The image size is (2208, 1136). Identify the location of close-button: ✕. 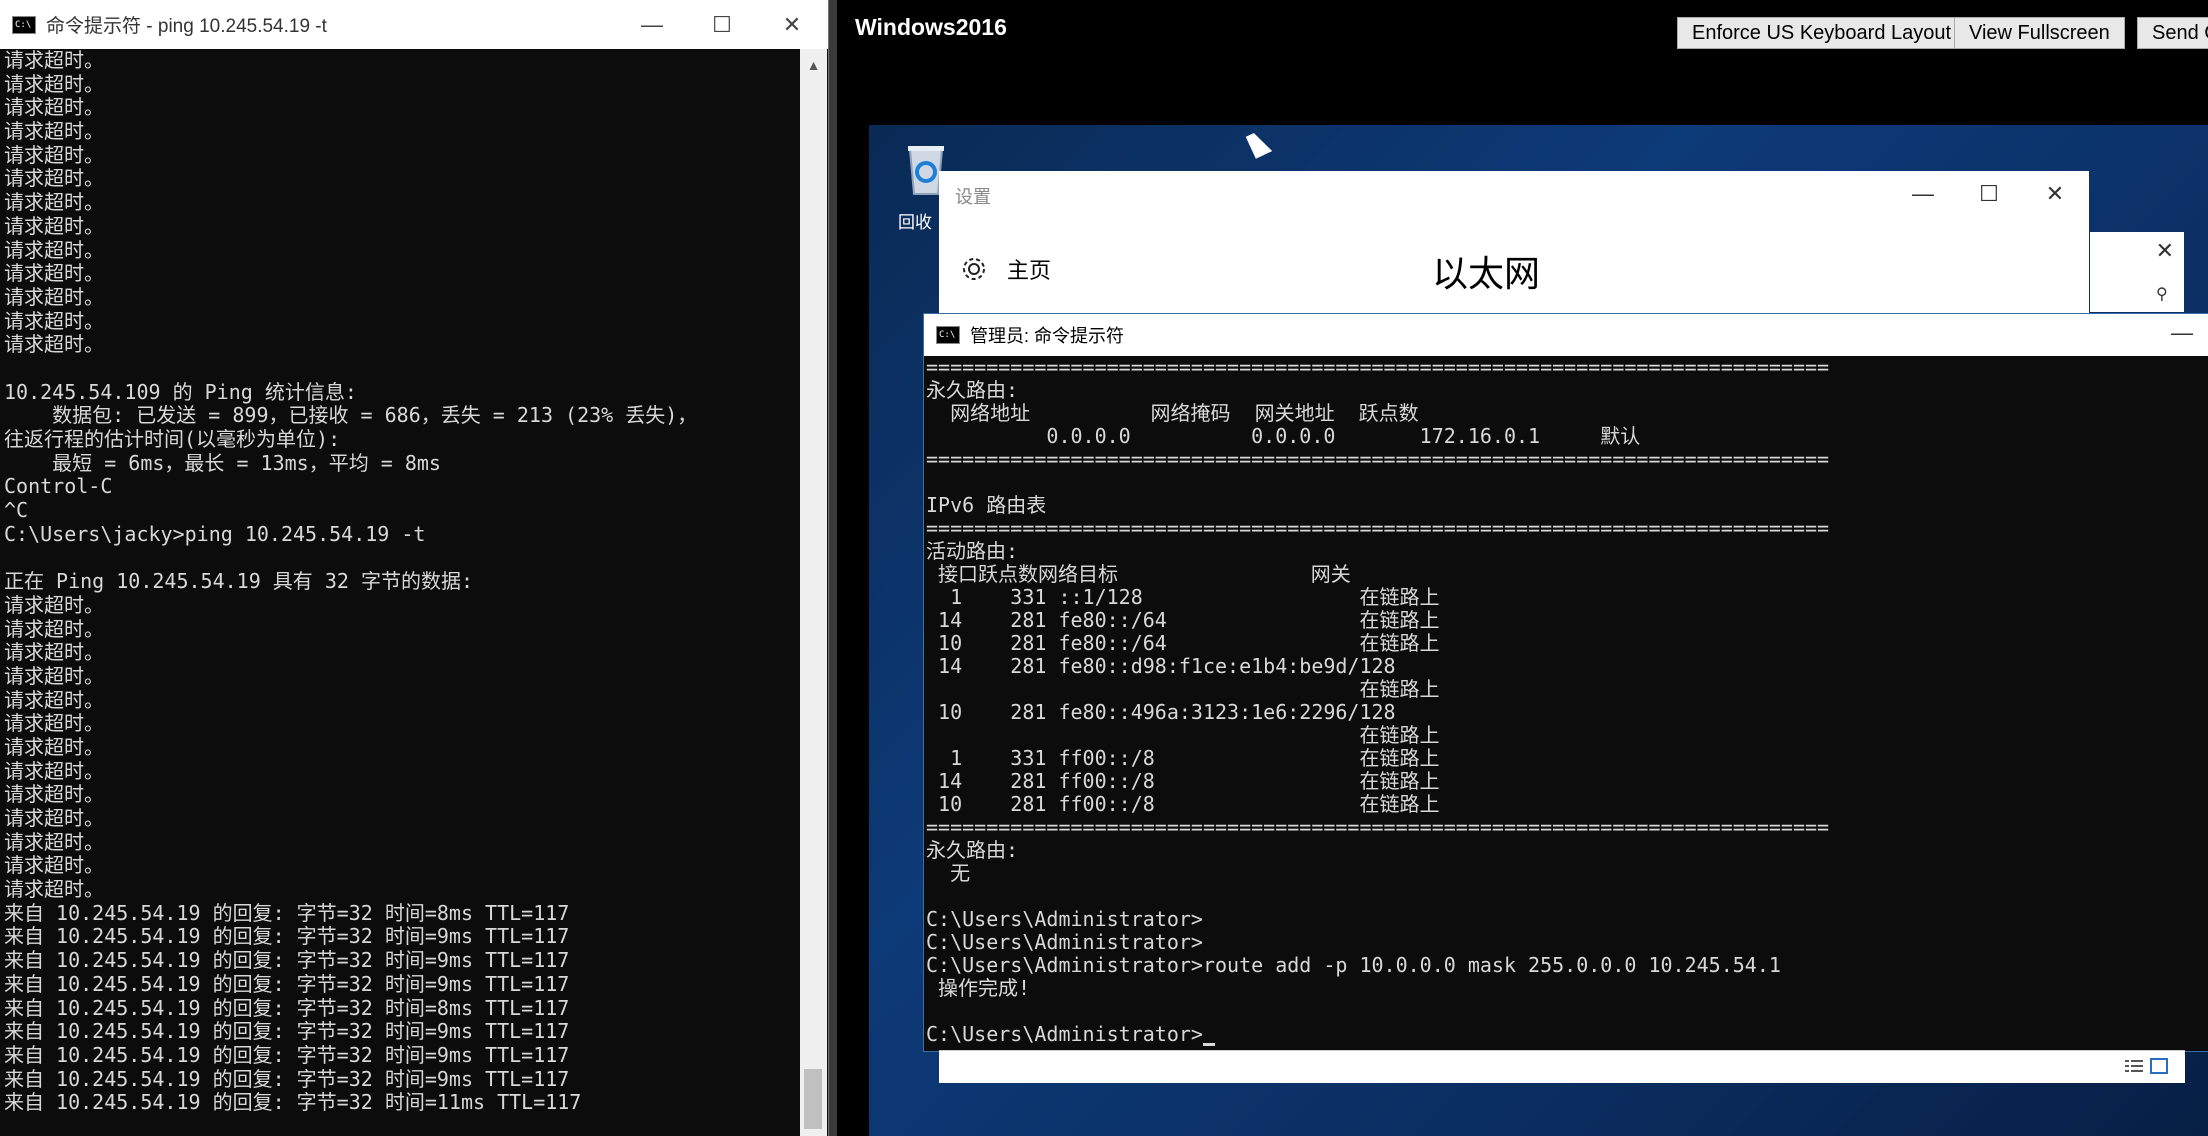
(792, 24).